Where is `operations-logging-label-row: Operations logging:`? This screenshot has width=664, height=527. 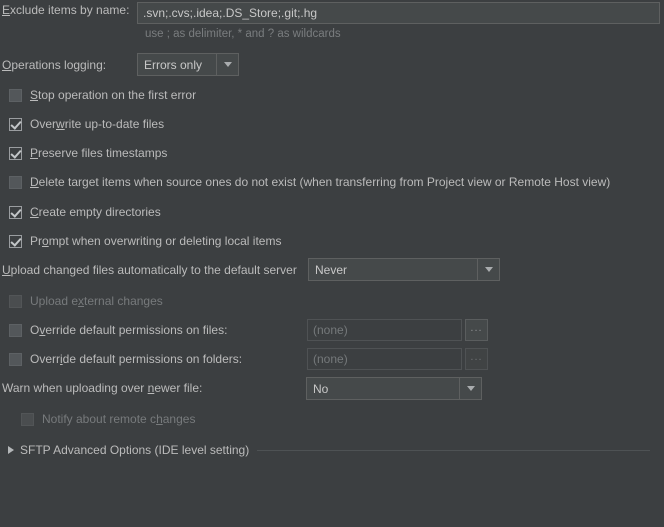 operations-logging-label-row: Operations logging: is located at coordinates (54, 65).